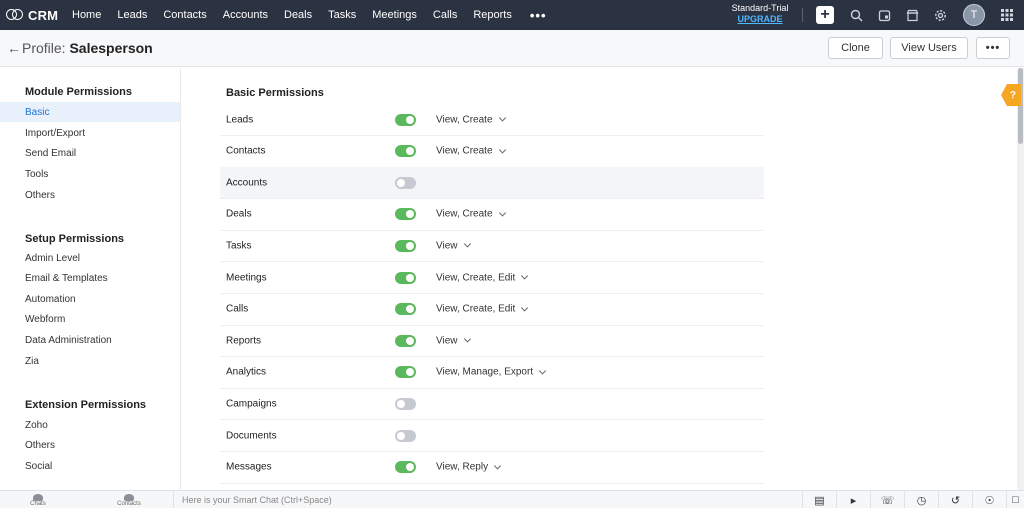 The image size is (1024, 508). What do you see at coordinates (14, 48) in the screenshot?
I see `back-arrow-icon: ←` at bounding box center [14, 48].